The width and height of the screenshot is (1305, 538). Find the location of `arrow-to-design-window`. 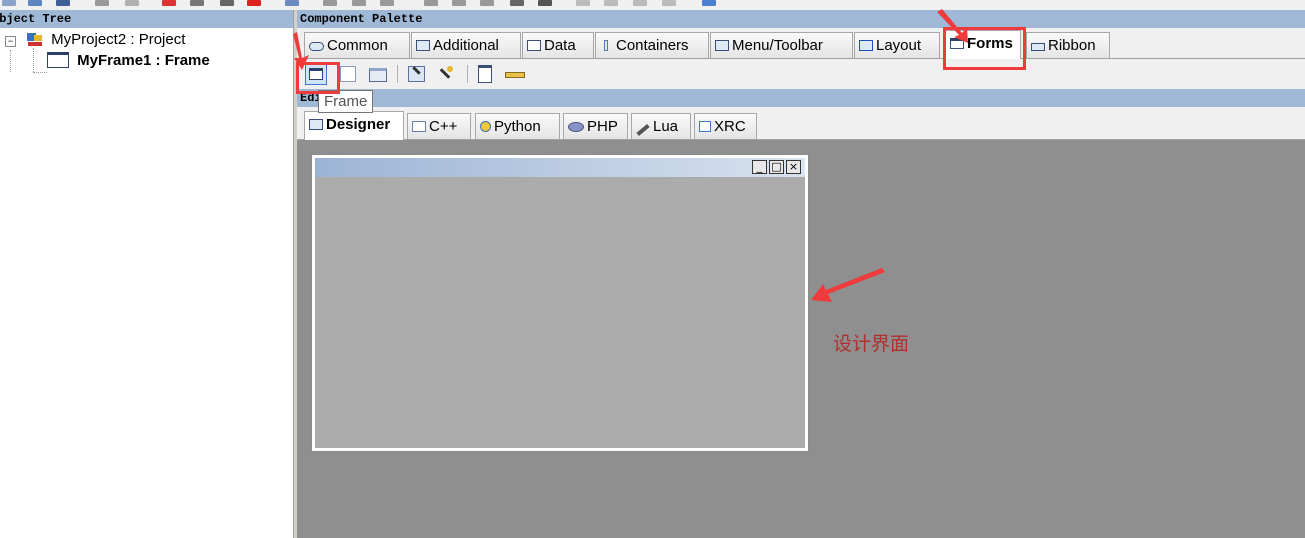

arrow-to-design-window is located at coordinates (848, 285).